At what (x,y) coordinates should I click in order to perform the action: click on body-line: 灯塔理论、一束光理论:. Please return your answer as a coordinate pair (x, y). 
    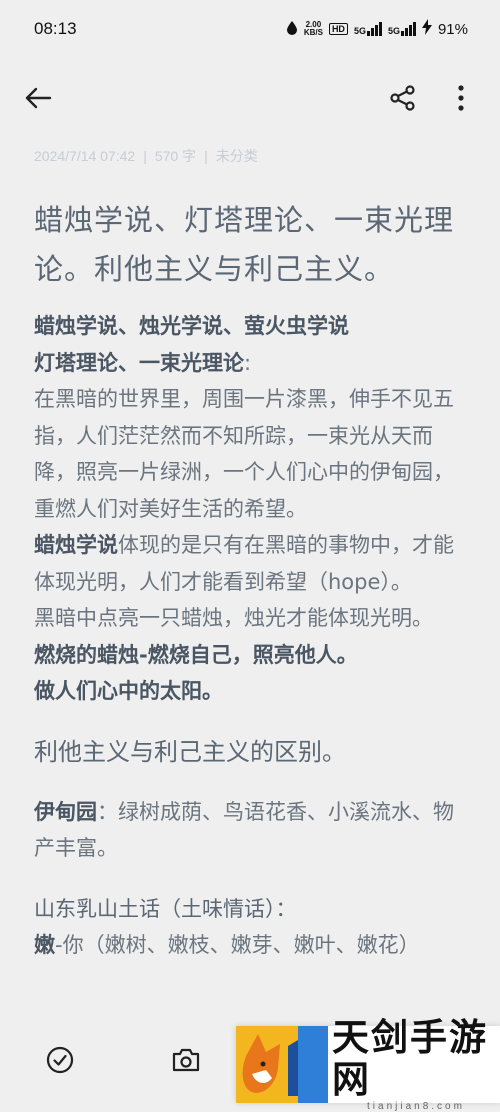
    Looking at the image, I should click on (143, 362).